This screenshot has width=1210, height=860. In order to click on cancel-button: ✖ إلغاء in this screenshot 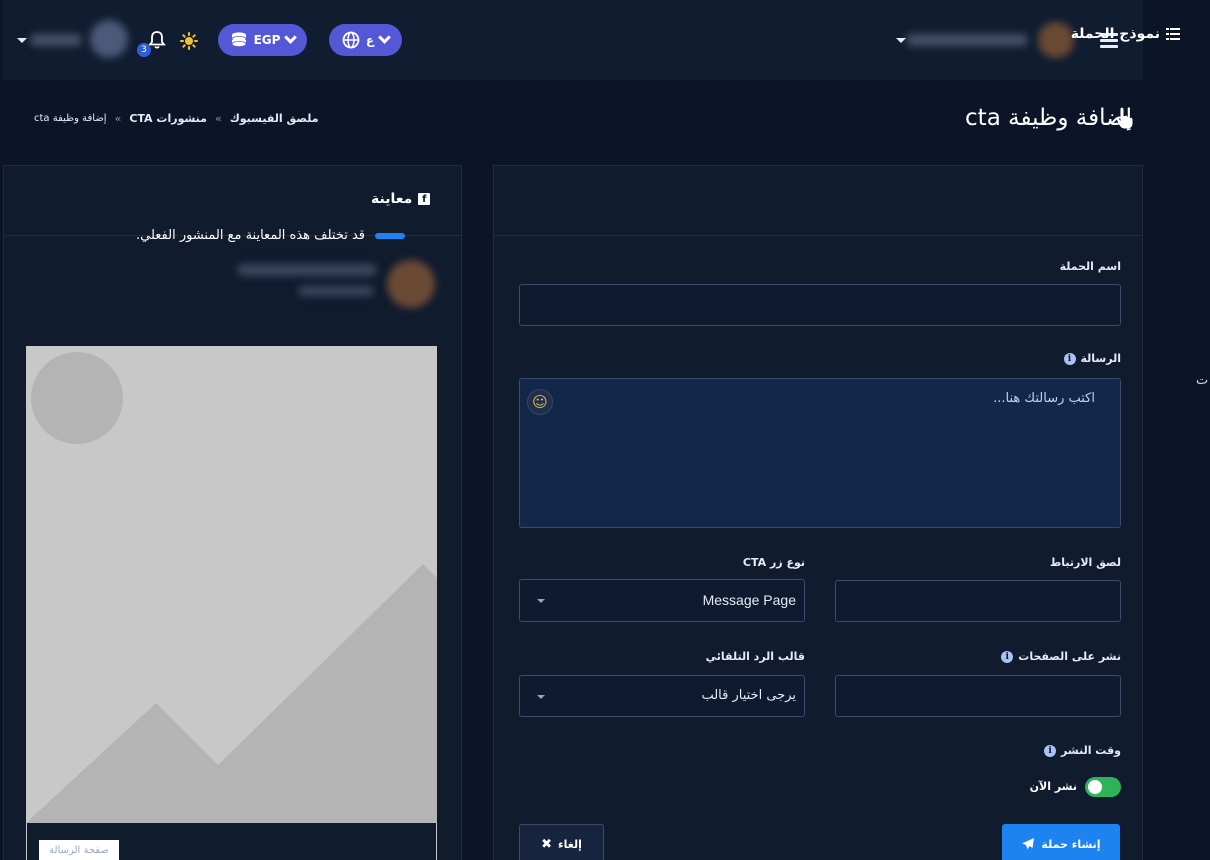, I will do `click(561, 842)`.